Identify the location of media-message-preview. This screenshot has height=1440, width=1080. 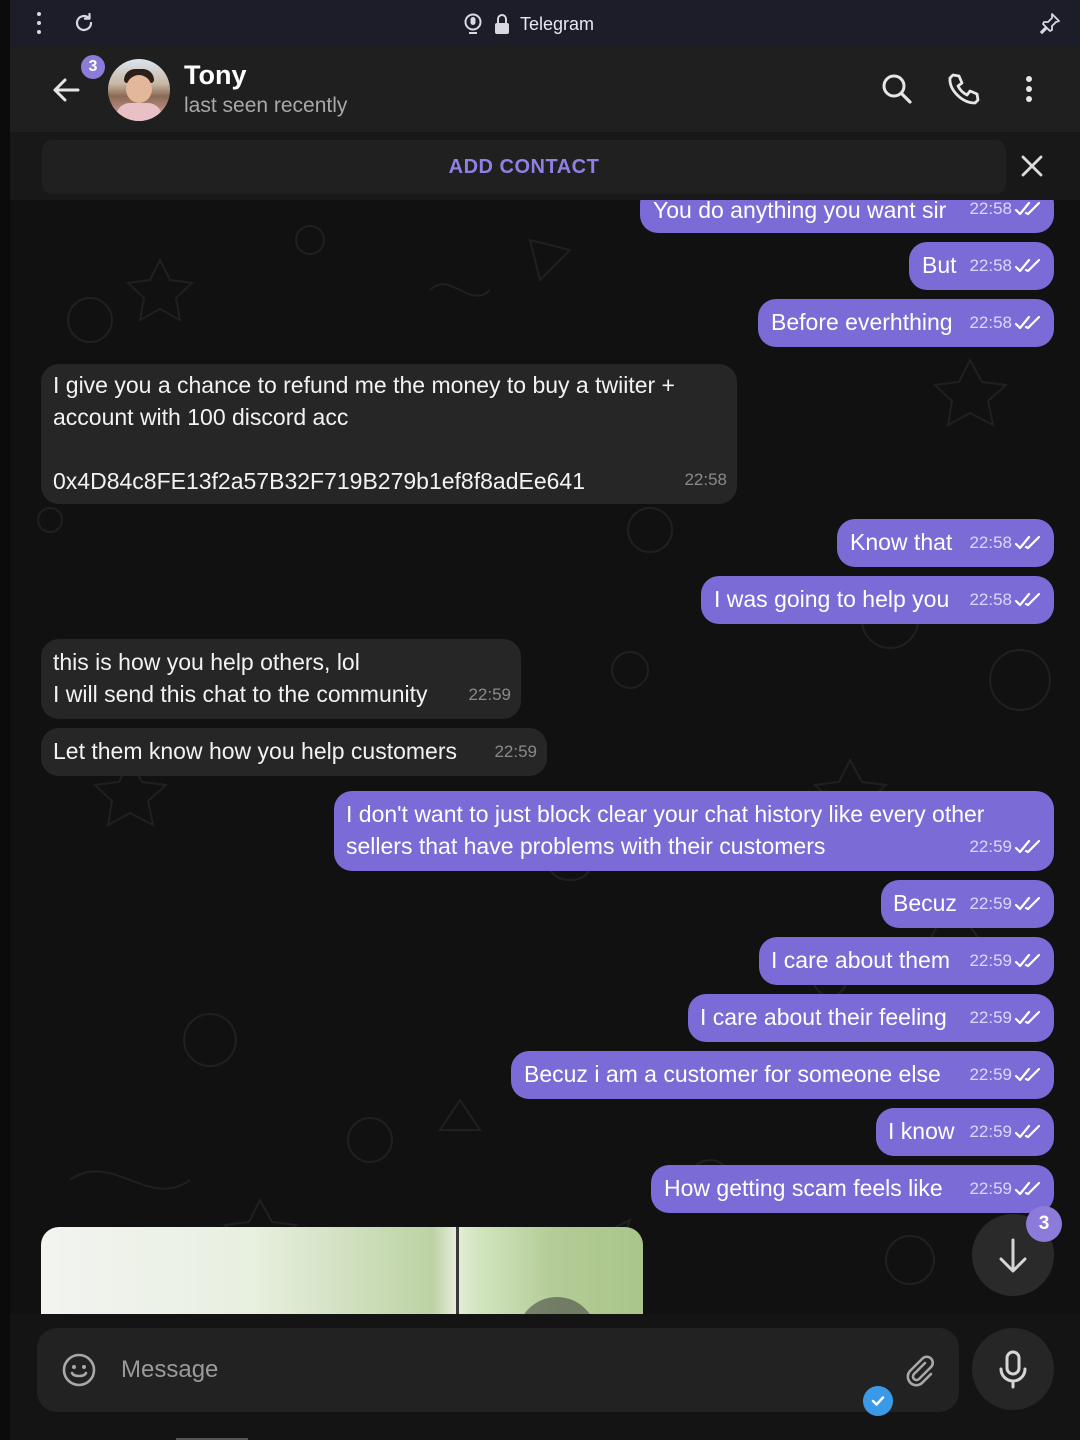
(342, 1270).